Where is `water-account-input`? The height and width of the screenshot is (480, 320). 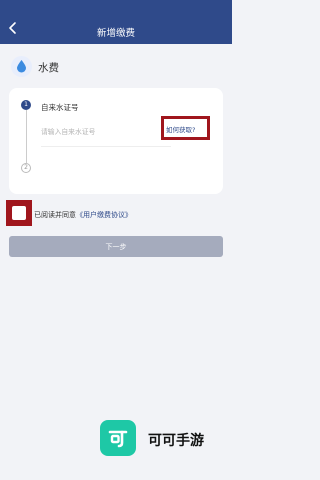 water-account-input is located at coordinates (101, 132).